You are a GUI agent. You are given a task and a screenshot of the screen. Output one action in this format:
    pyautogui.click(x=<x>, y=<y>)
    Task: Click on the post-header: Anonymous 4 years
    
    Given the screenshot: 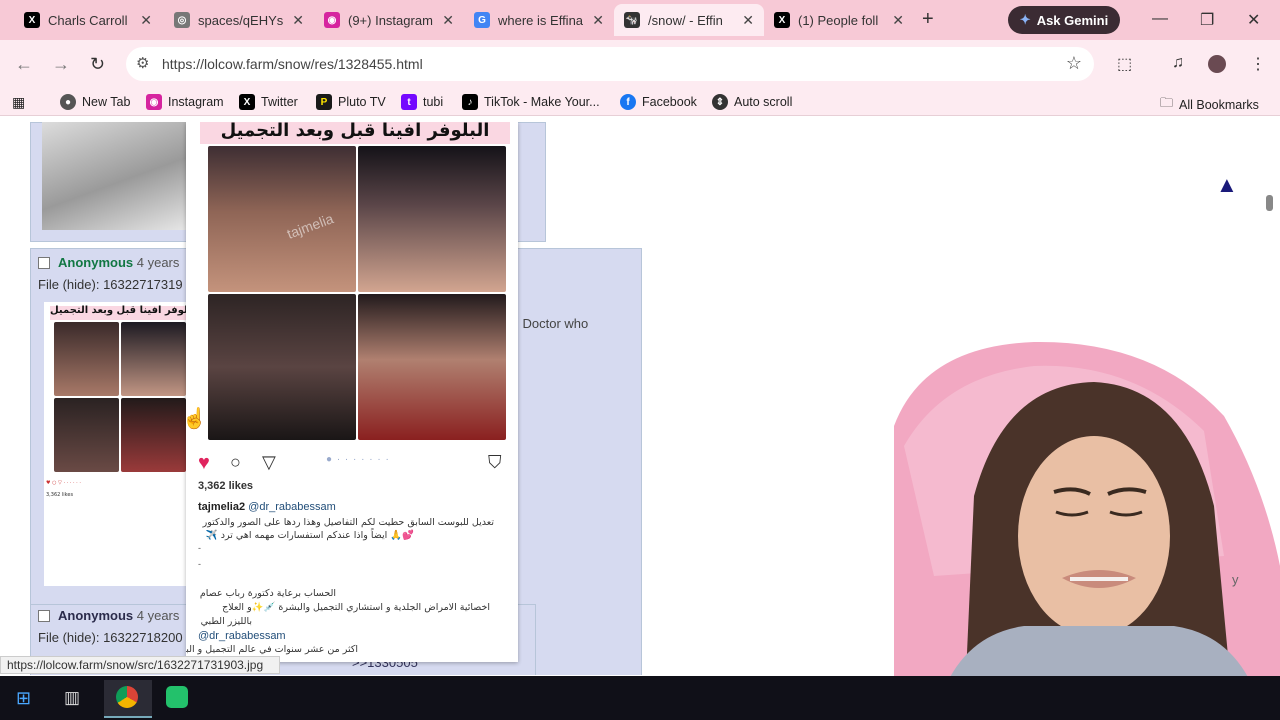 What is the action you would take?
    pyautogui.click(x=108, y=615)
    